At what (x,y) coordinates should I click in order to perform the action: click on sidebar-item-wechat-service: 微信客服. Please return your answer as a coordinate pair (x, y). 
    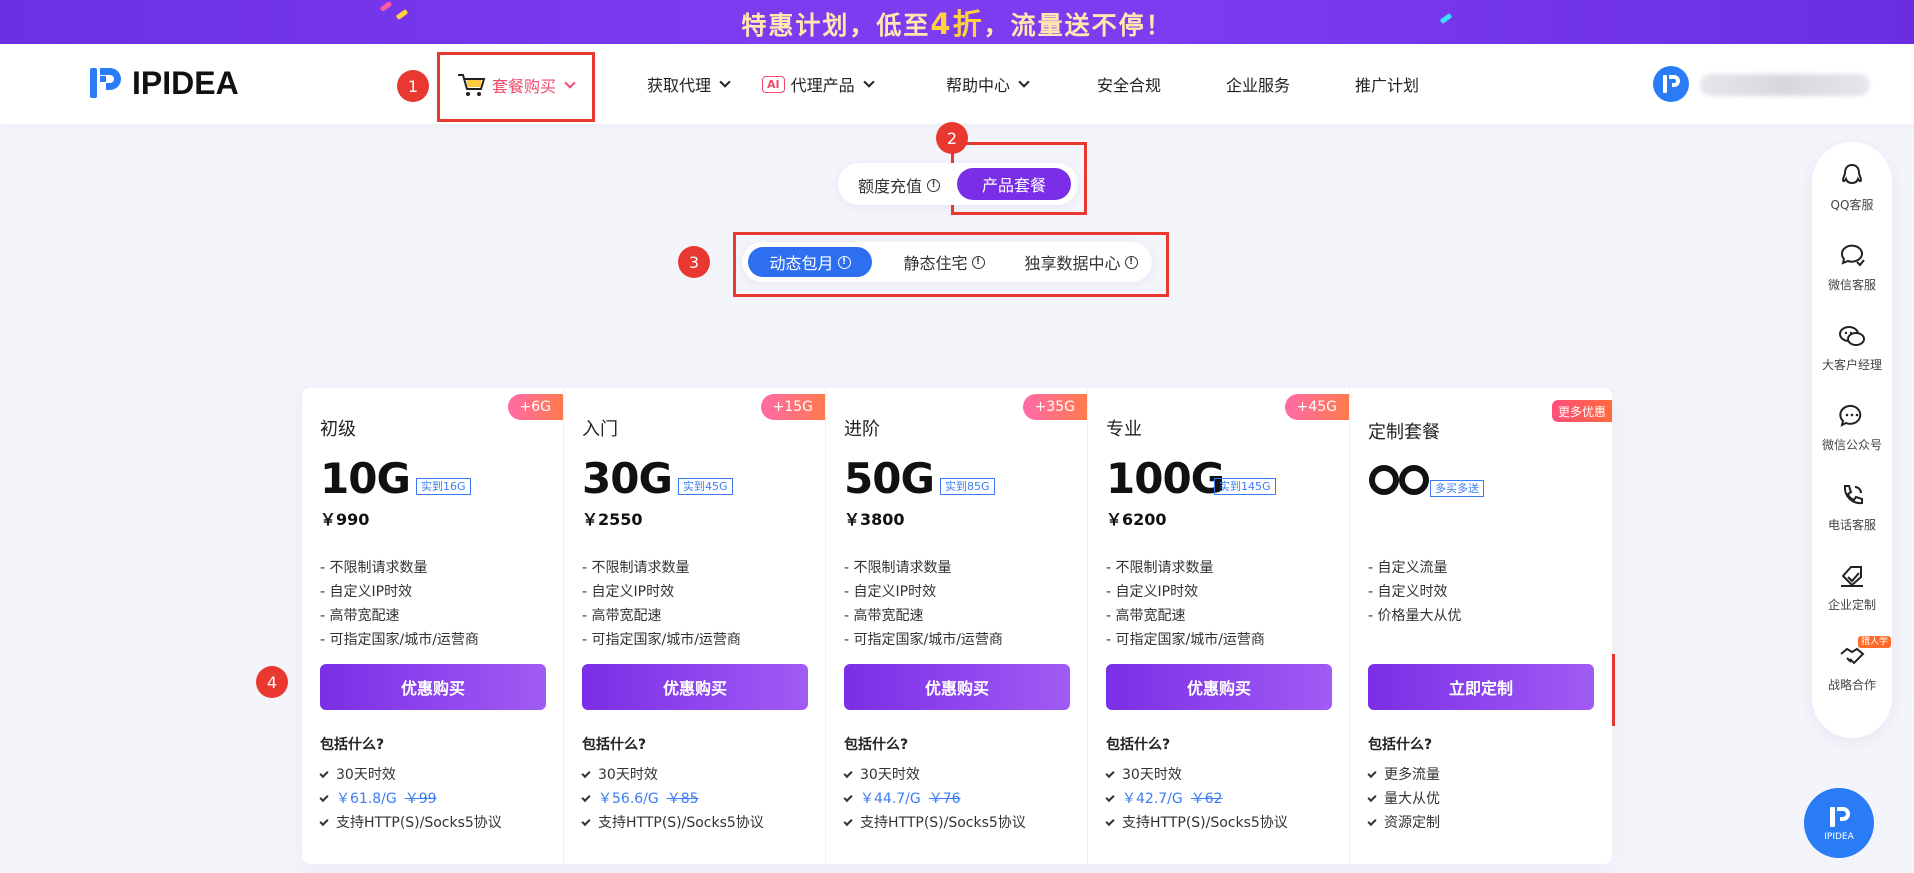
    Looking at the image, I should click on (1852, 277).